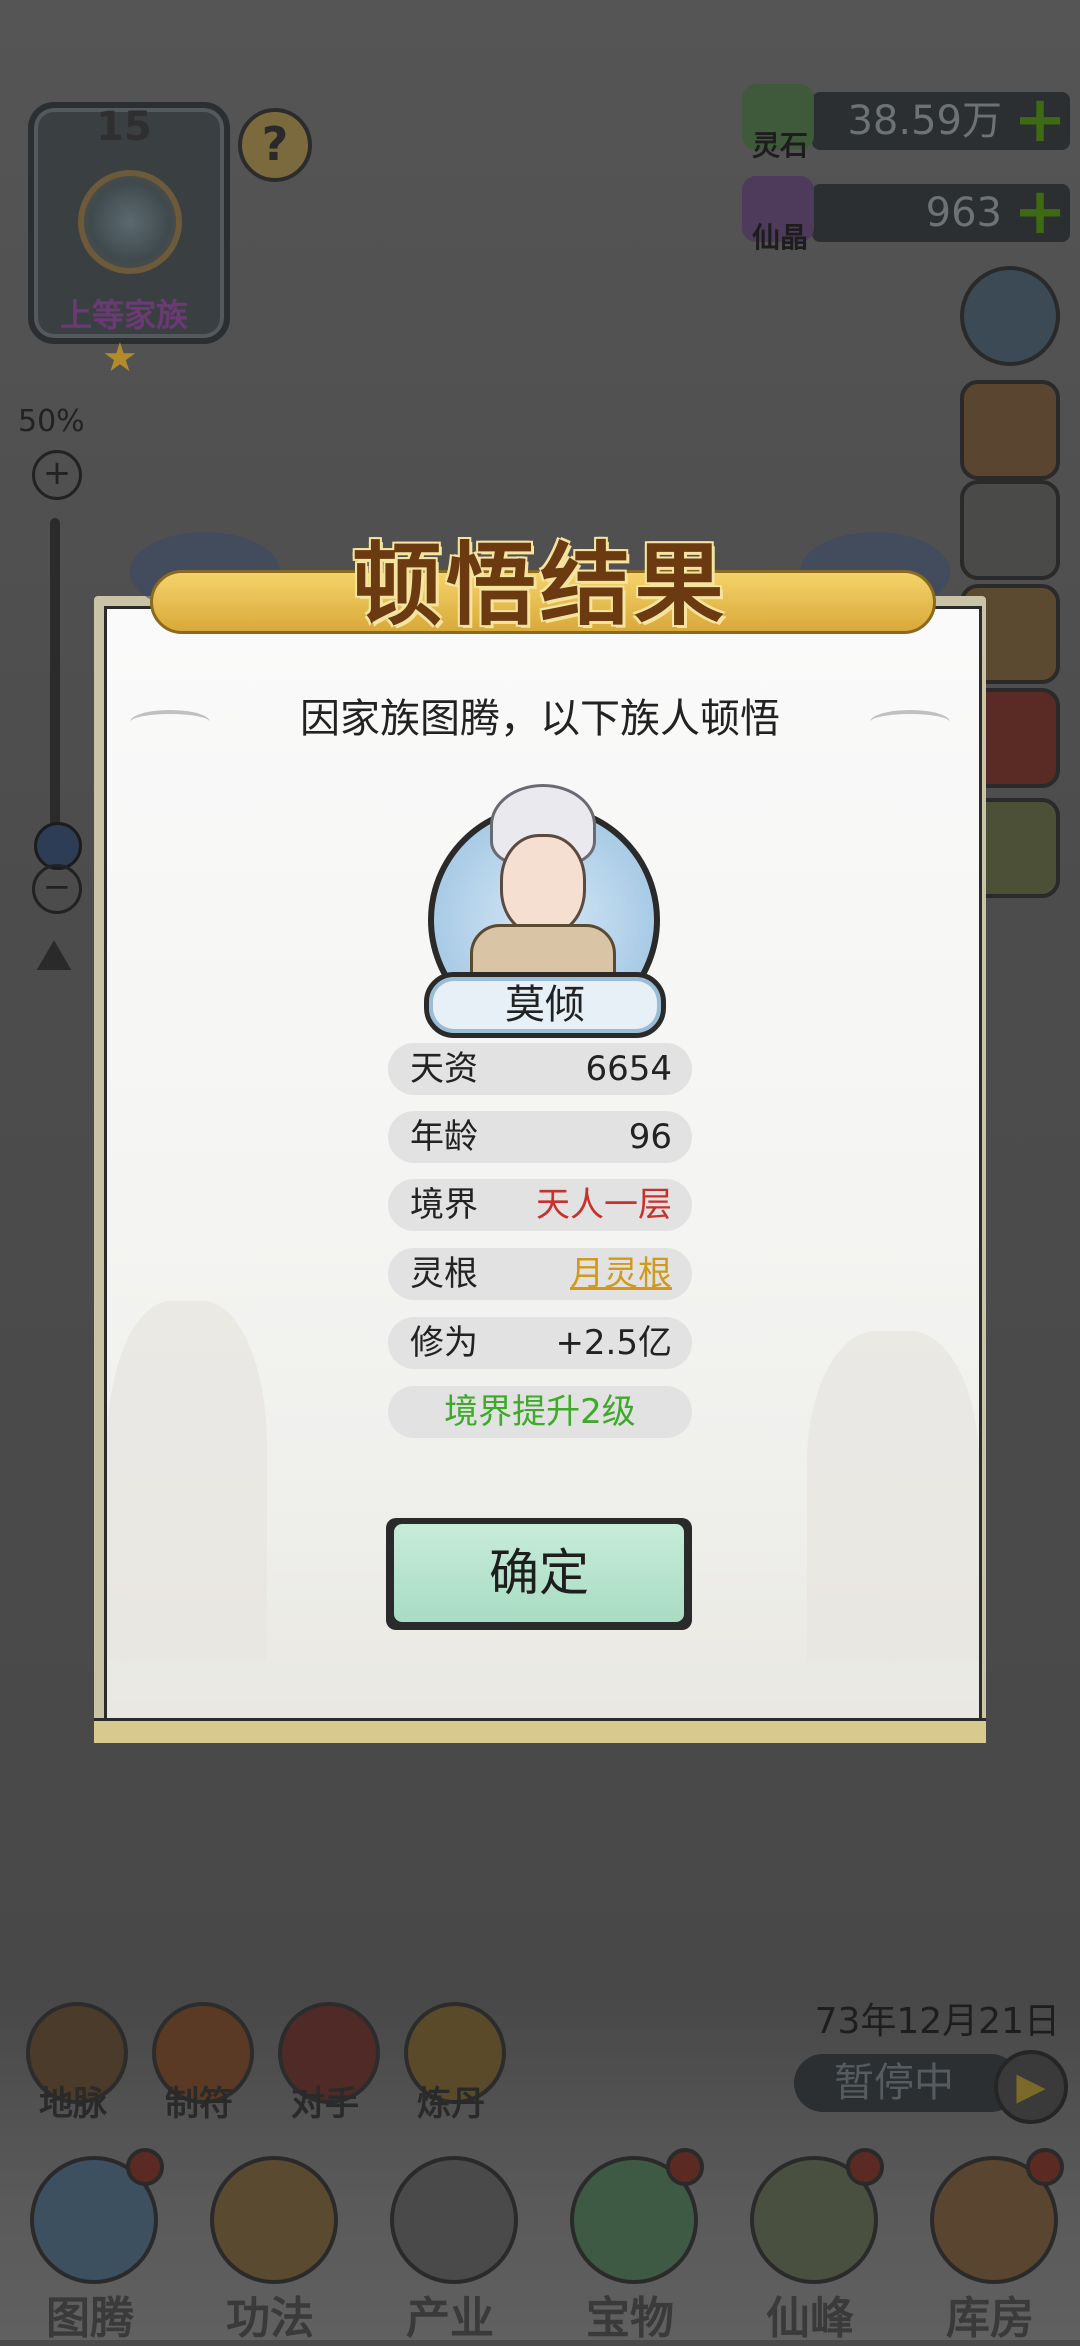 The image size is (1080, 2346). Describe the element at coordinates (810, 2237) in the screenshot. I see `tab-immortal-peak: 仙峰` at that location.